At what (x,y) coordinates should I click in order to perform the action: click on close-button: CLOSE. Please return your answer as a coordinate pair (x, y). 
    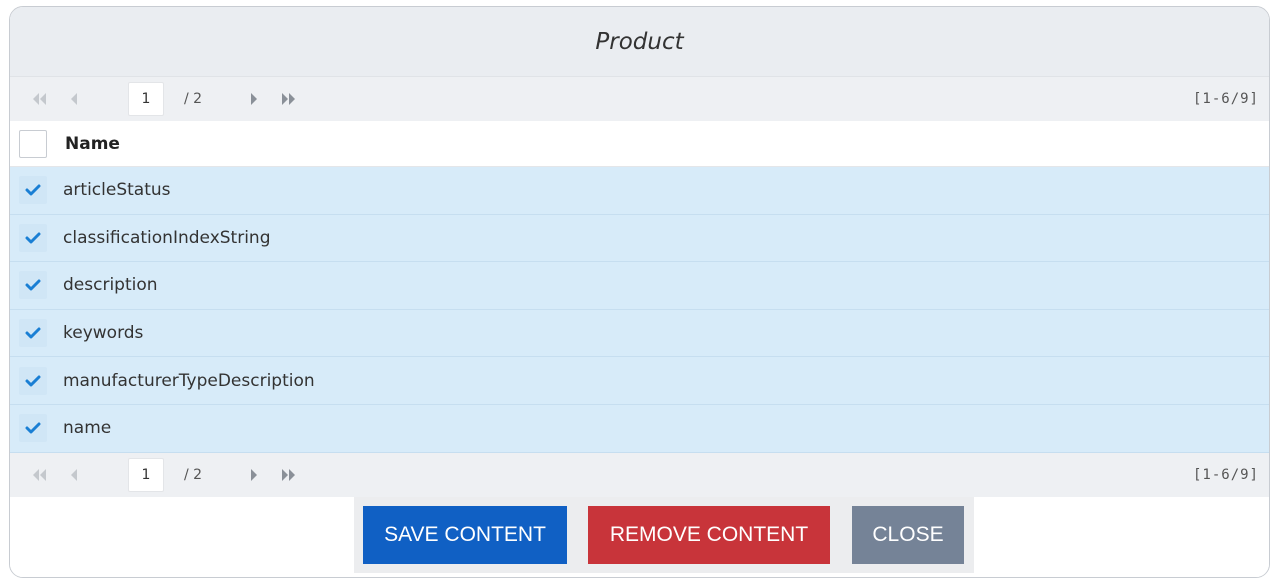
    Looking at the image, I should click on (908, 534).